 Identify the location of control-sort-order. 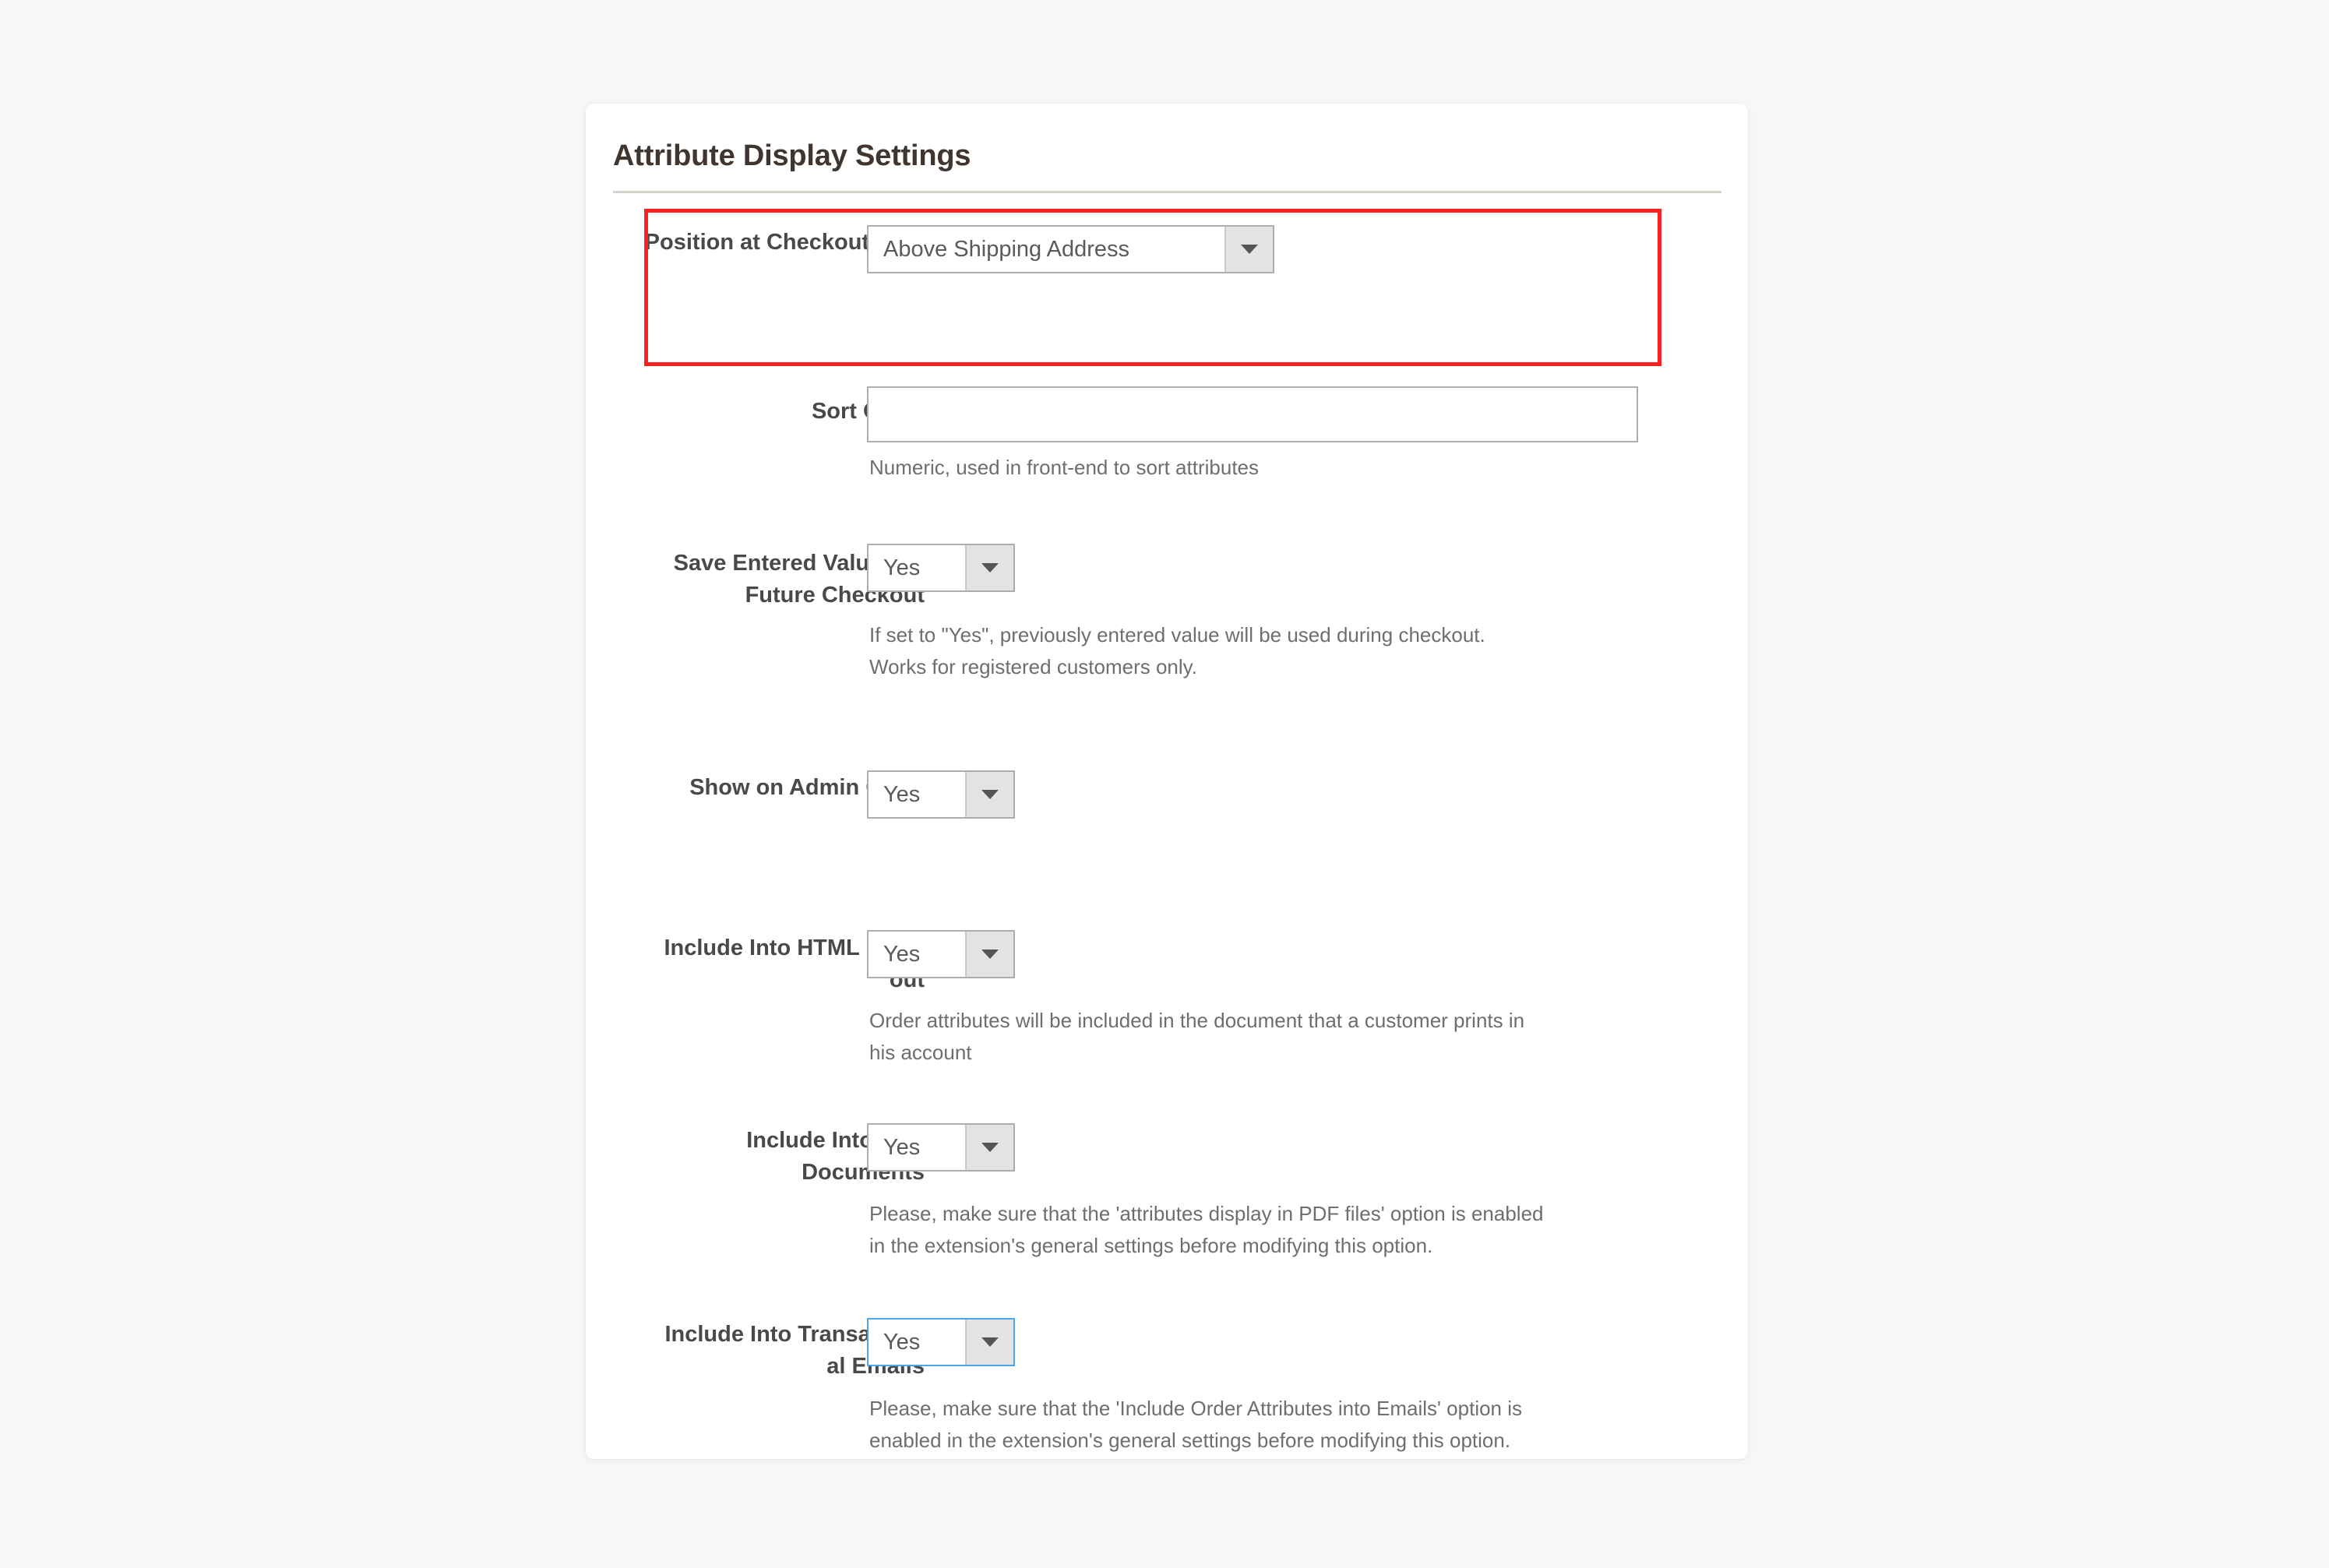
(1252, 414).